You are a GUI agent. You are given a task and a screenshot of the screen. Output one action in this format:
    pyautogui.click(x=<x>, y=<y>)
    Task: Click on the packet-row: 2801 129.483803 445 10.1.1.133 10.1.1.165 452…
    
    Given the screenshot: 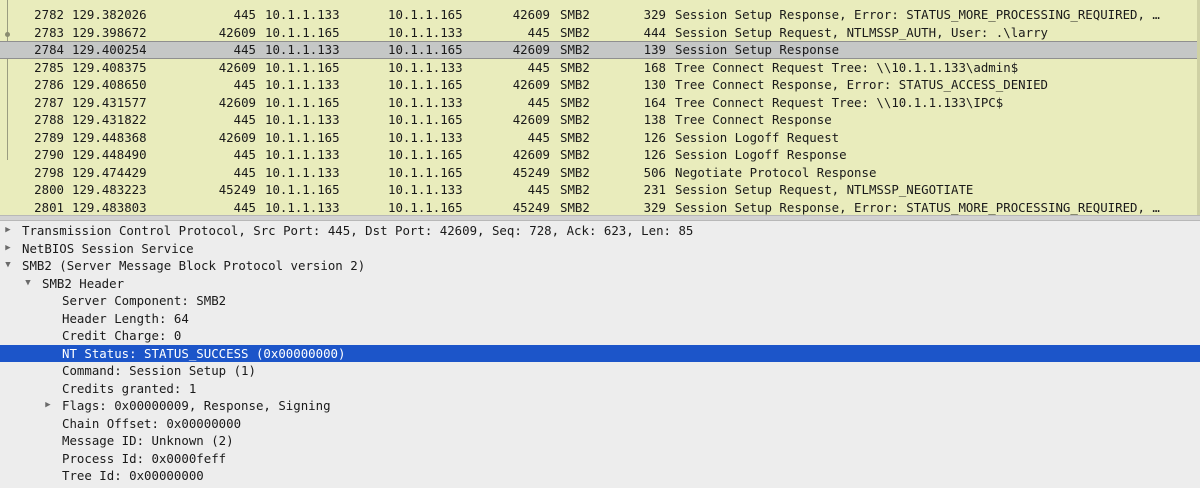 What is the action you would take?
    pyautogui.click(x=600, y=207)
    